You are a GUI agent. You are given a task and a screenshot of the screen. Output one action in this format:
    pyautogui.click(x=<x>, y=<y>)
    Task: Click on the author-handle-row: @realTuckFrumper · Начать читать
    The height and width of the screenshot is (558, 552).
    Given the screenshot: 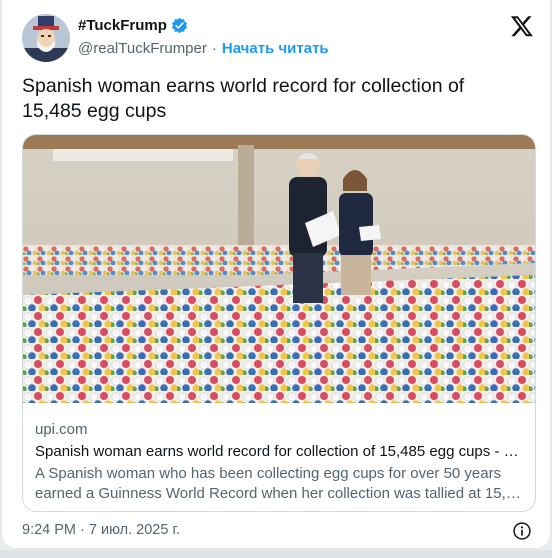 What is the action you would take?
    pyautogui.click(x=203, y=48)
    